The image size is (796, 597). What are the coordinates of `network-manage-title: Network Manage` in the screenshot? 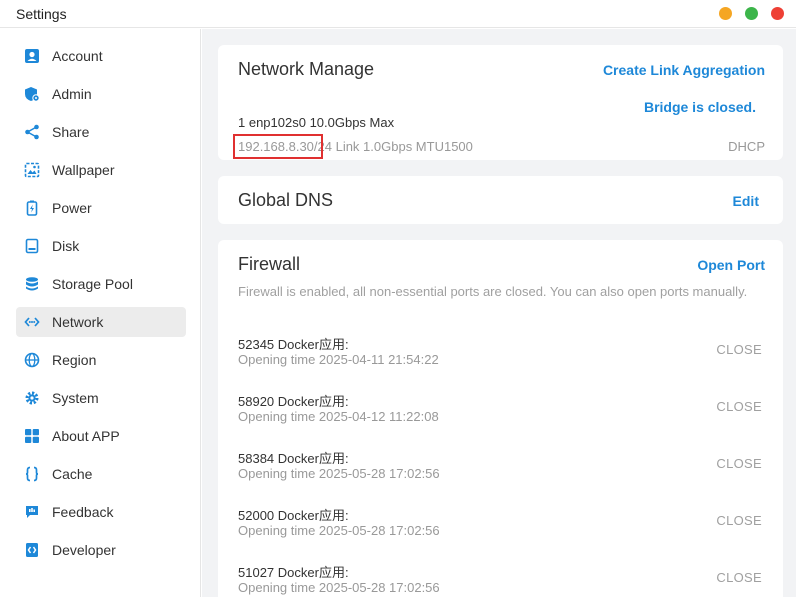 It's located at (306, 69).